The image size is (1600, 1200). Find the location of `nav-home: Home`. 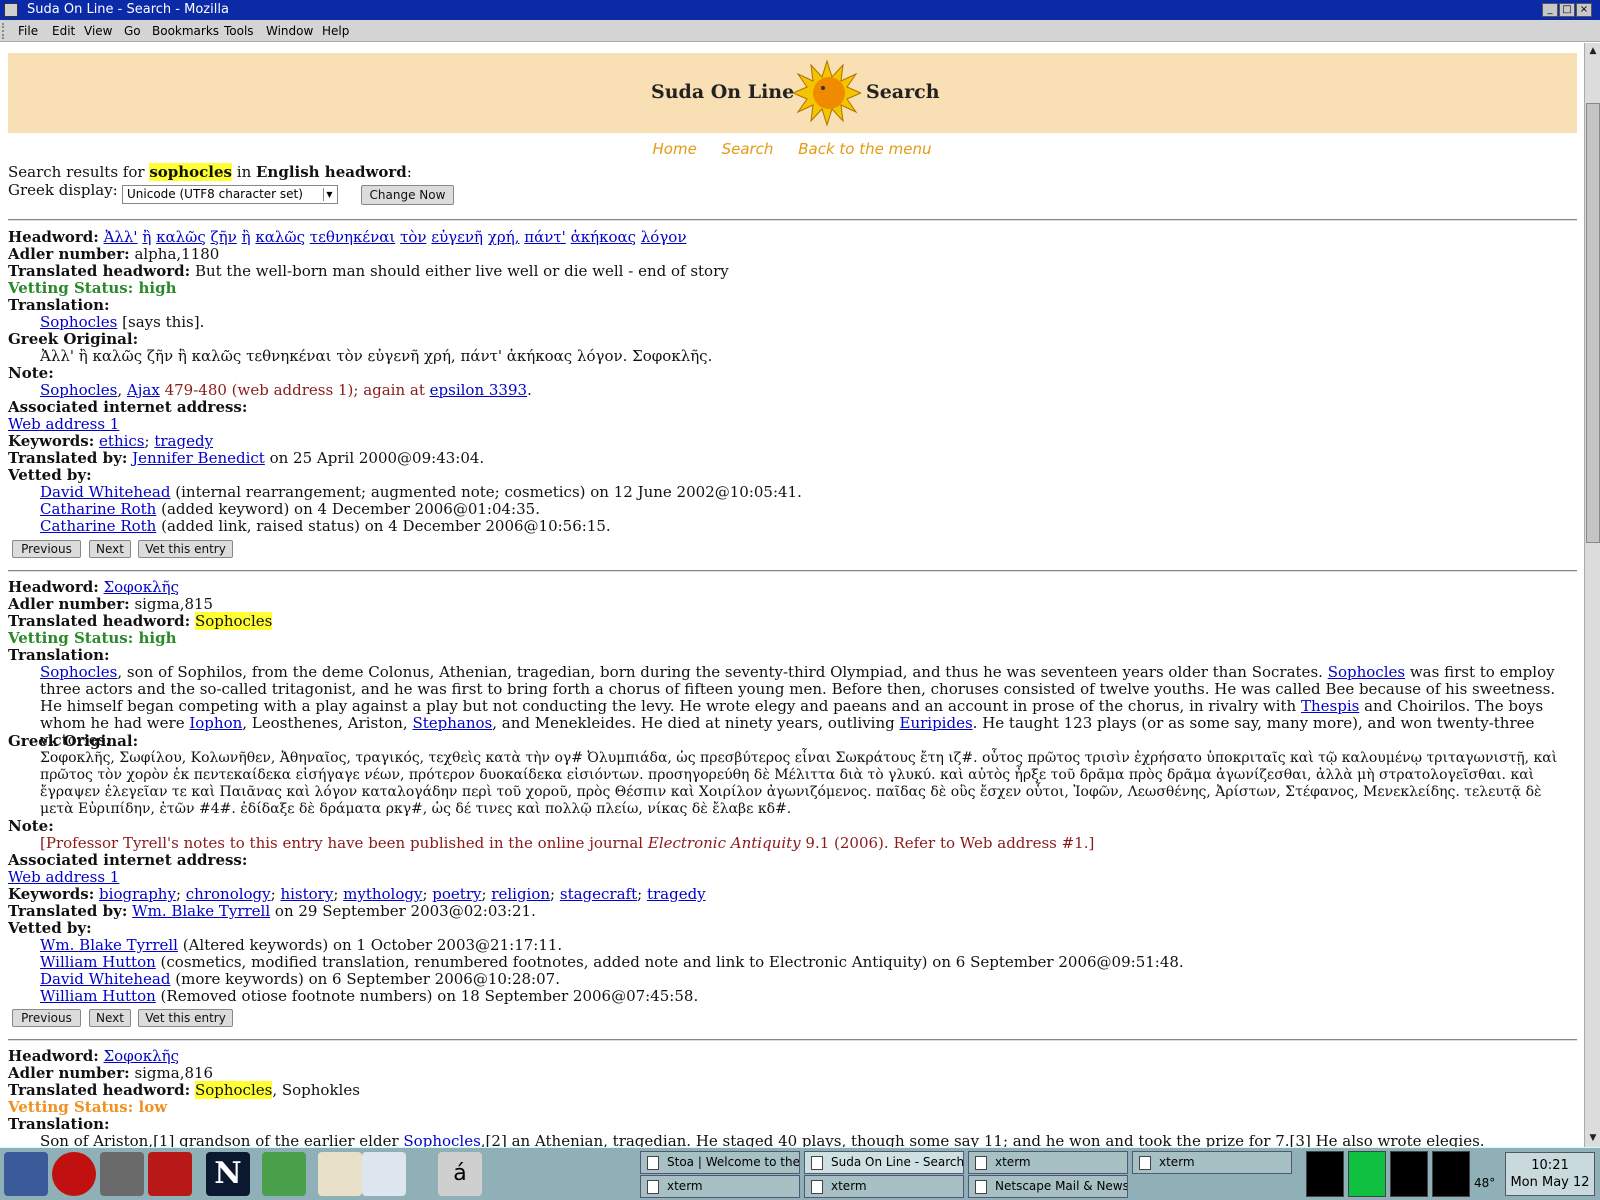

nav-home: Home is located at coordinates (675, 149).